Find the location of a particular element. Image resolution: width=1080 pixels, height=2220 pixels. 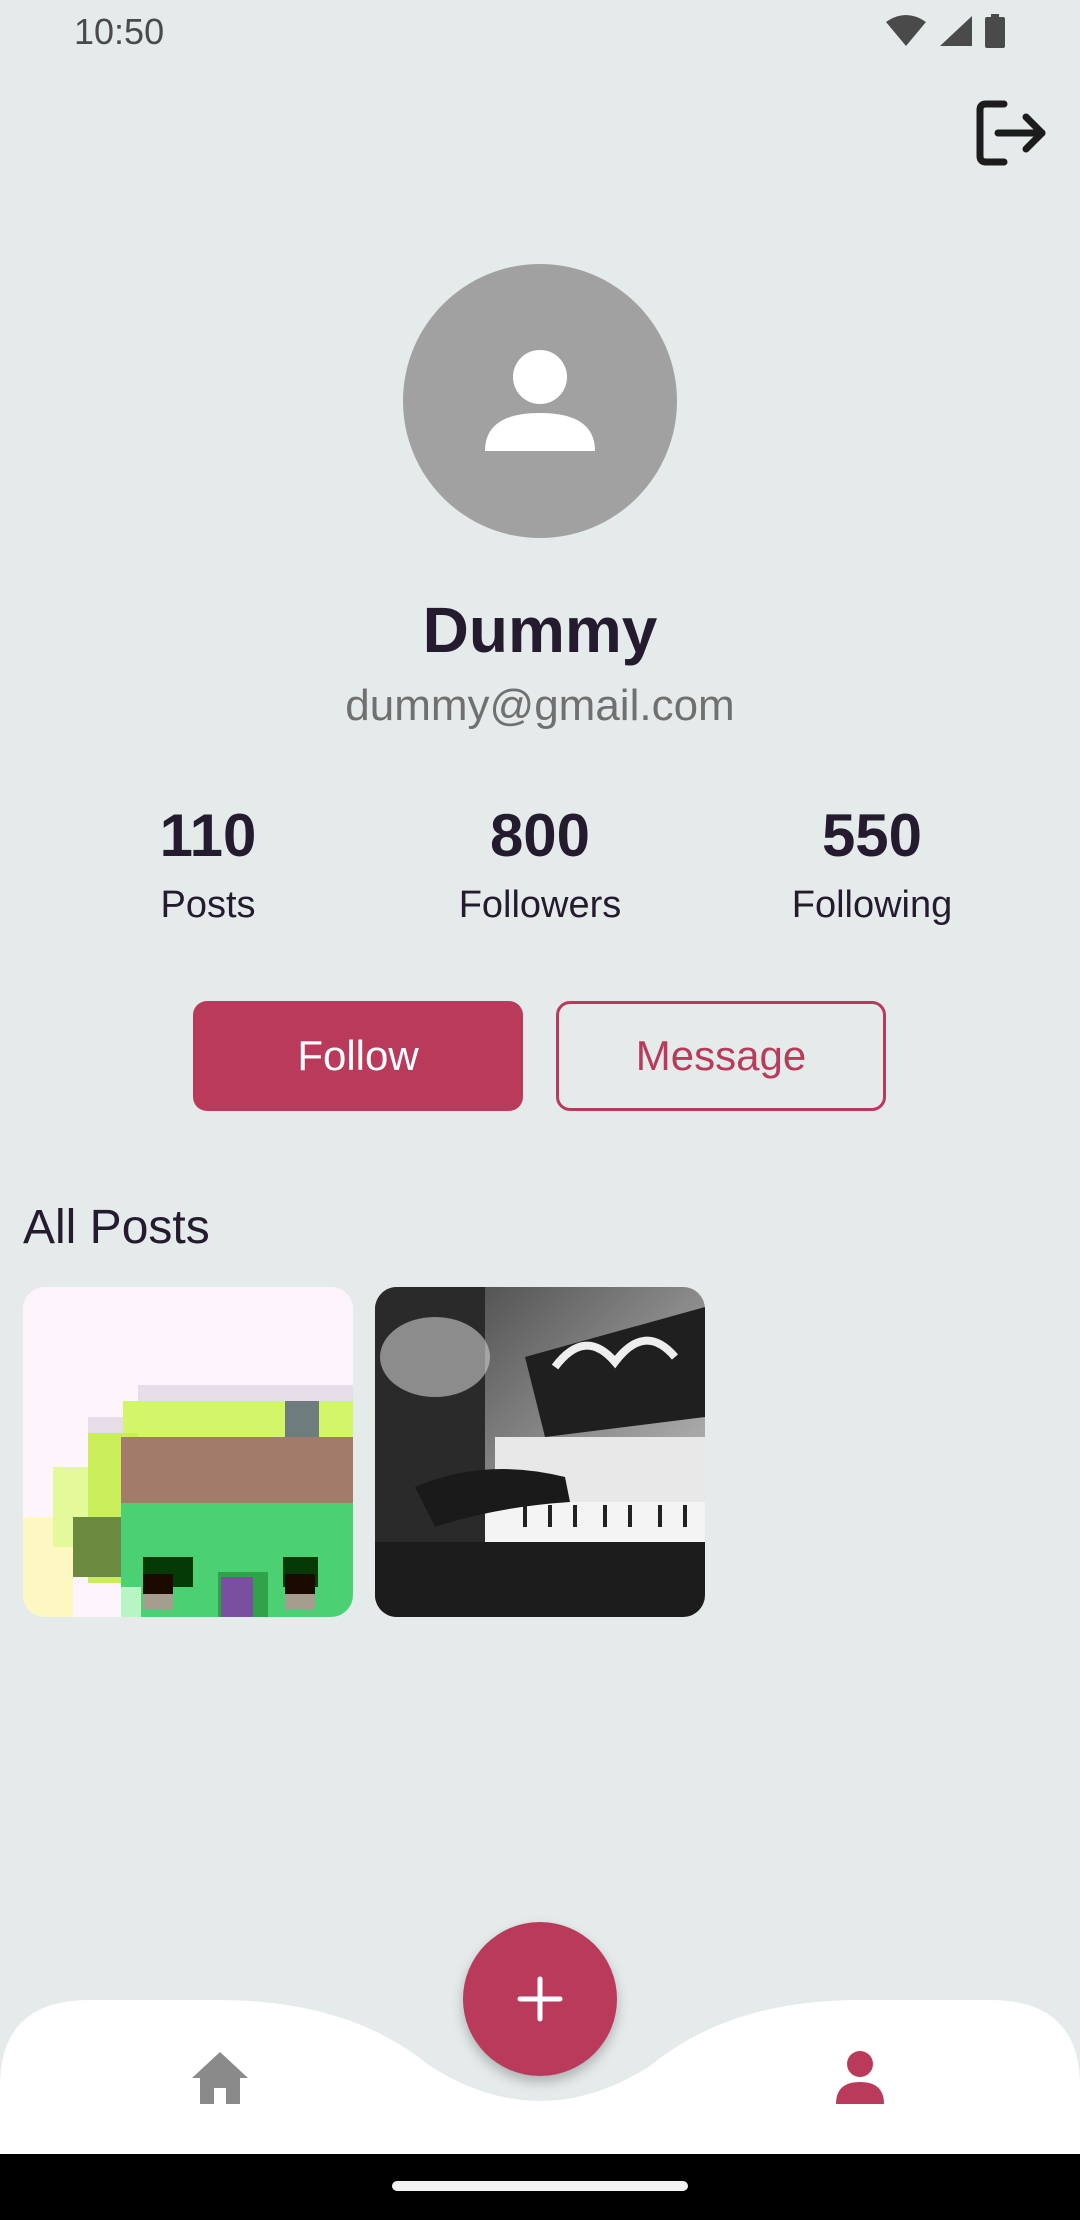

post-thumbnail-pixel-art is located at coordinates (188, 1452).